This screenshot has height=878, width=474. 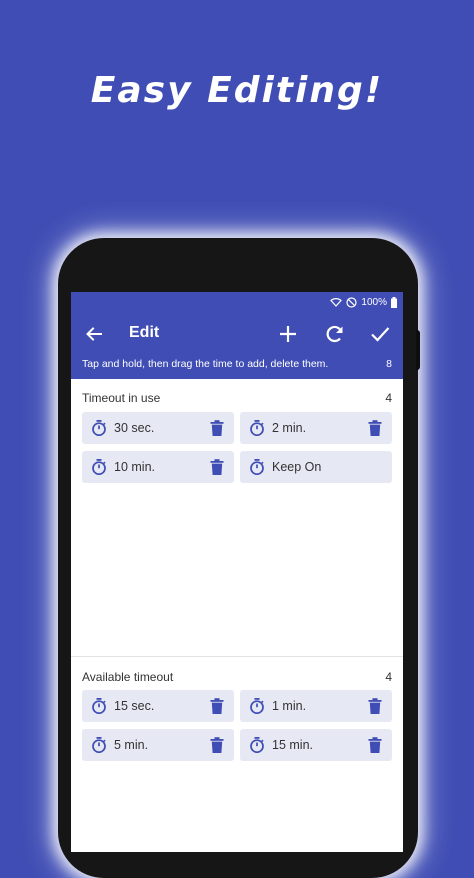 I want to click on timeout-chip: 15 min., so click(x=316, y=745).